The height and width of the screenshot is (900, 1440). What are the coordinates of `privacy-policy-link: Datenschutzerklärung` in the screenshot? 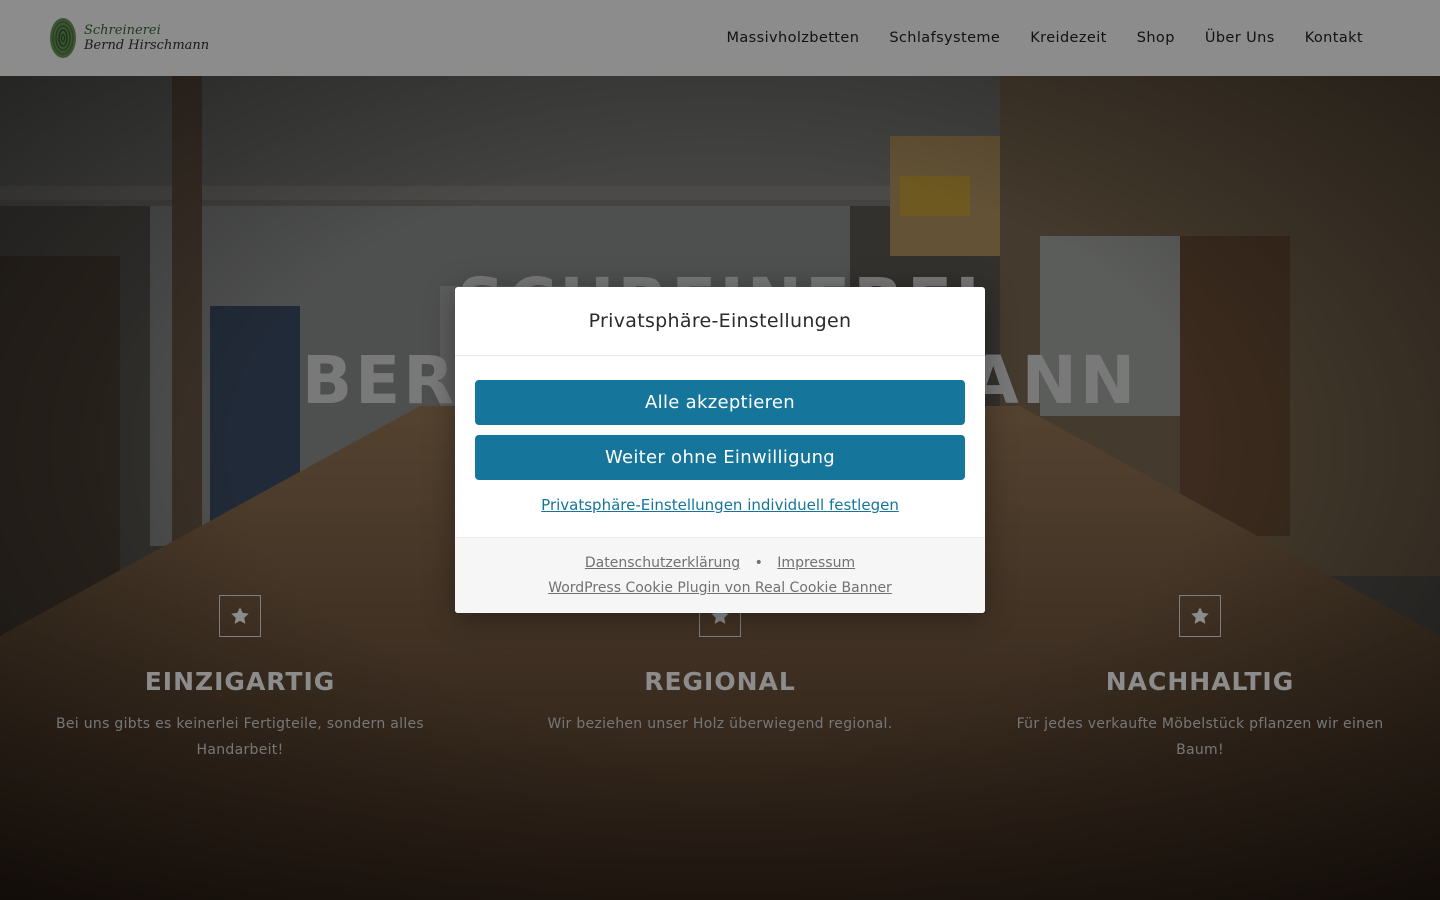 It's located at (662, 563).